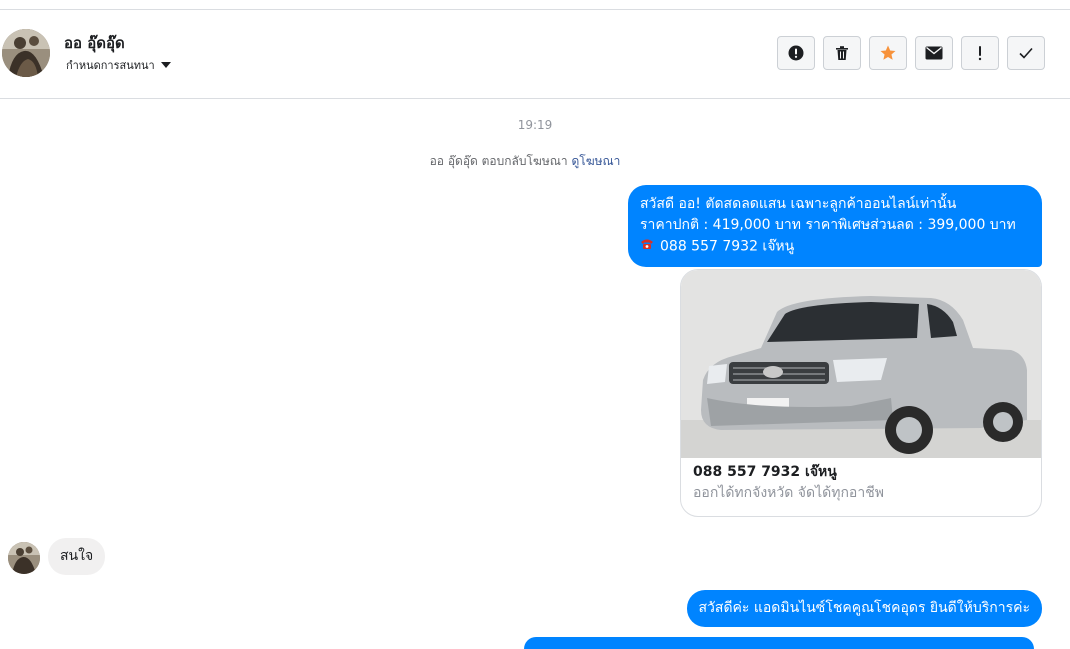 This screenshot has width=1070, height=649. I want to click on conversation-options-dropdown: กำหนดการสนทนา, so click(118, 65).